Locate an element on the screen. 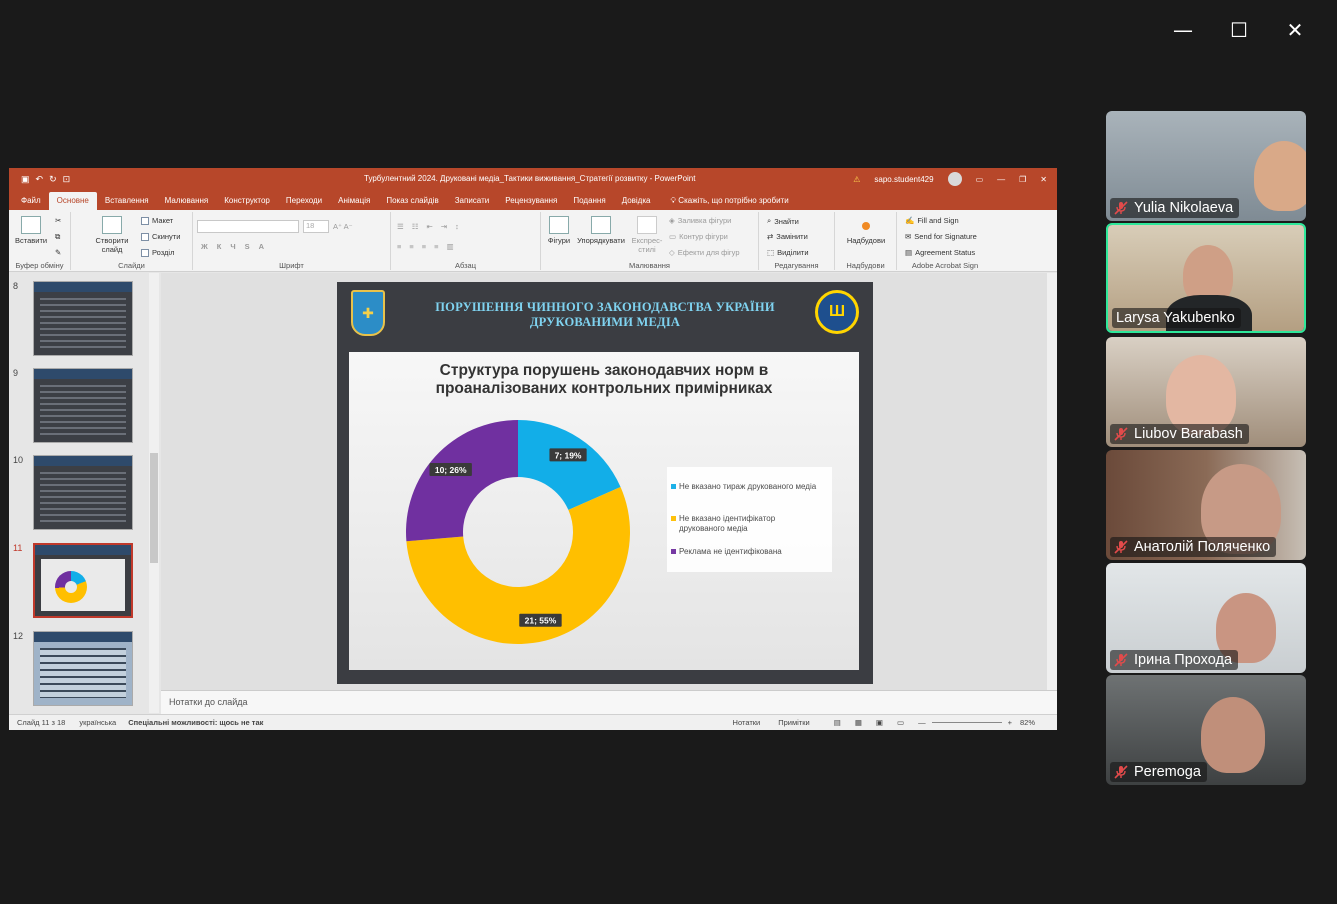 The height and width of the screenshot is (904, 1337). arrange-button: Упорядкувати is located at coordinates (601, 230).